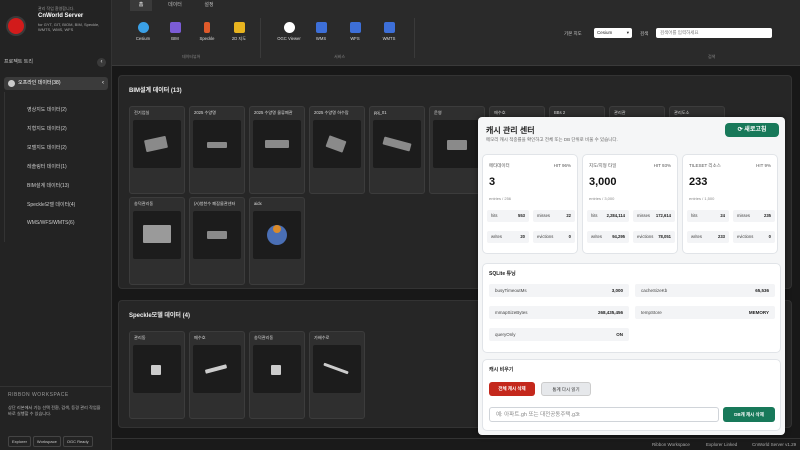  Describe the element at coordinates (55, 225) in the screenshot. I see `tree-item: WMS/WFS/WMTS(6)` at that location.